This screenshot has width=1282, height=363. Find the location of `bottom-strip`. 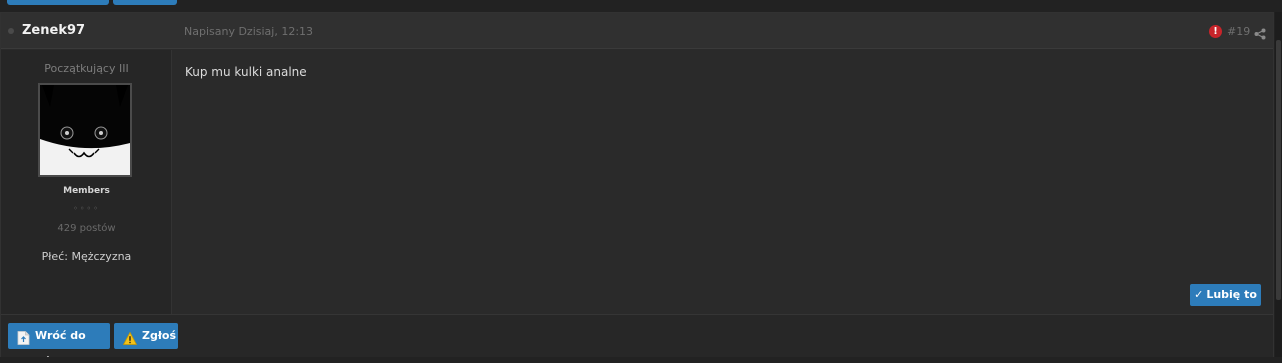

bottom-strip is located at coordinates (641, 360).